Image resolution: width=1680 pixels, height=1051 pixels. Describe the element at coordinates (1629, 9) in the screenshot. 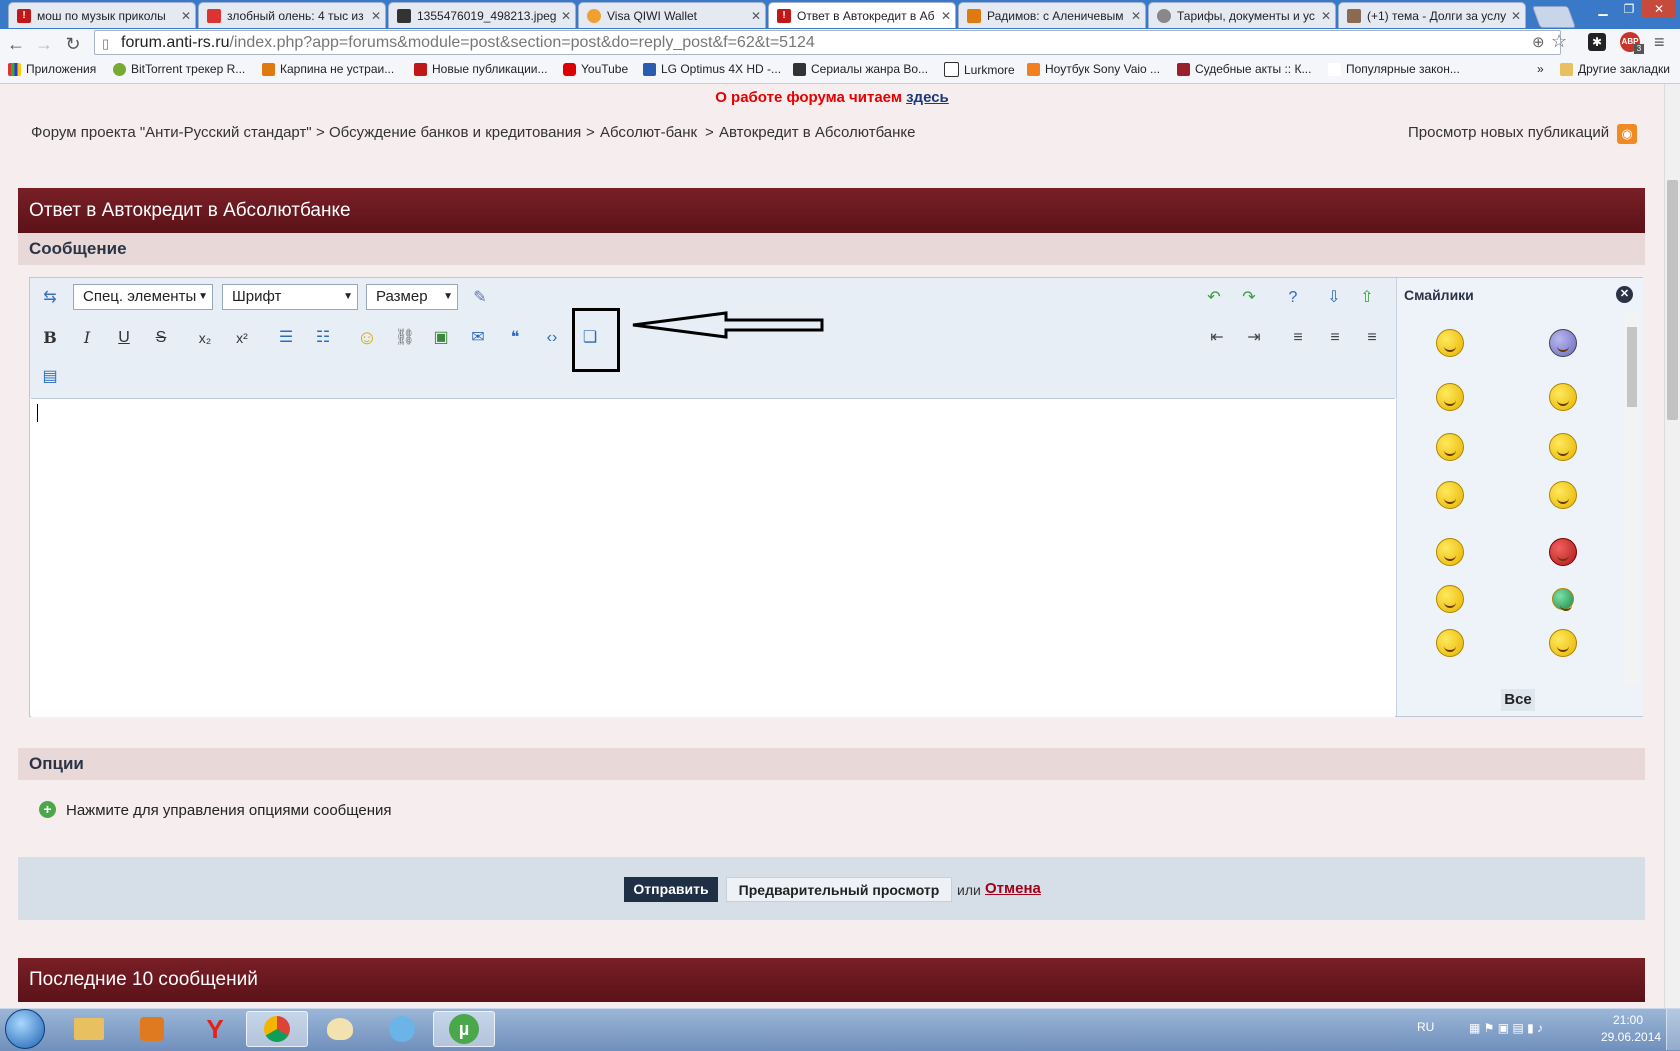

I see `restore-icon: ❐` at that location.